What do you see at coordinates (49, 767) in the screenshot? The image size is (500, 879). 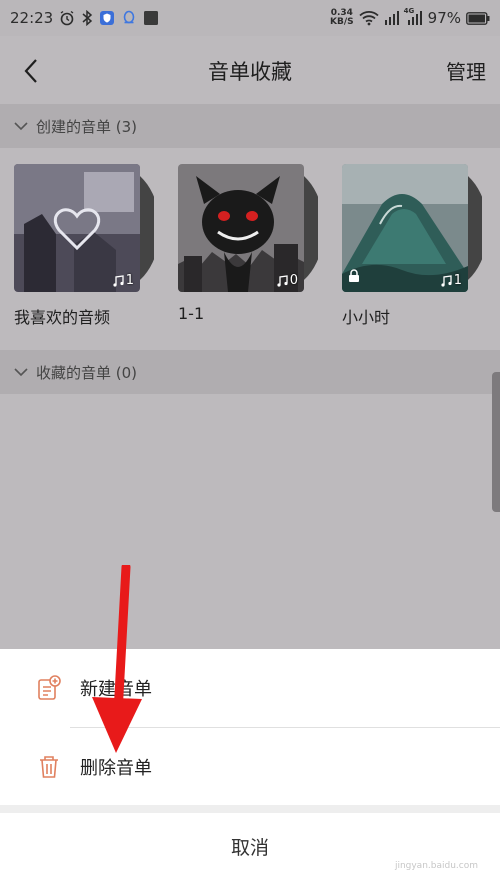 I see `trash-icon` at bounding box center [49, 767].